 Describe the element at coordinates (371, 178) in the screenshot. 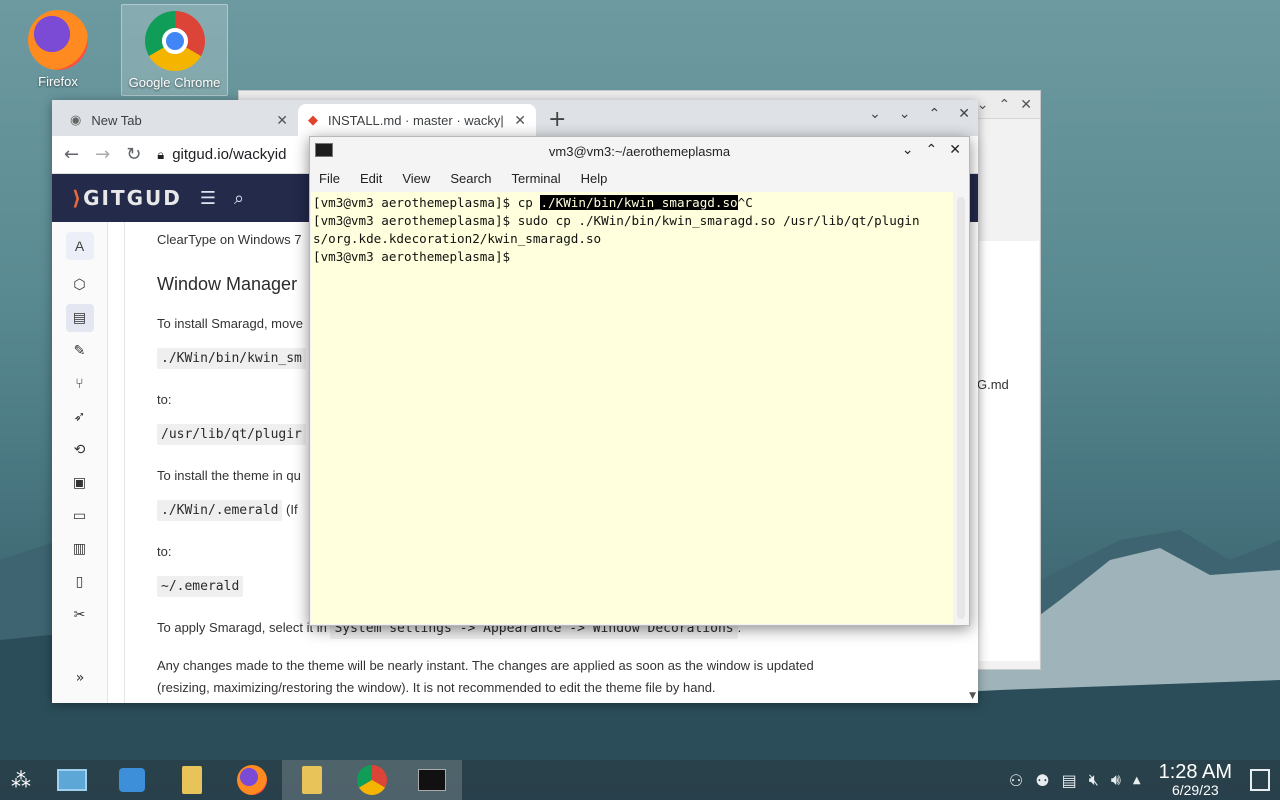

I see `menu-edit: Edit` at that location.